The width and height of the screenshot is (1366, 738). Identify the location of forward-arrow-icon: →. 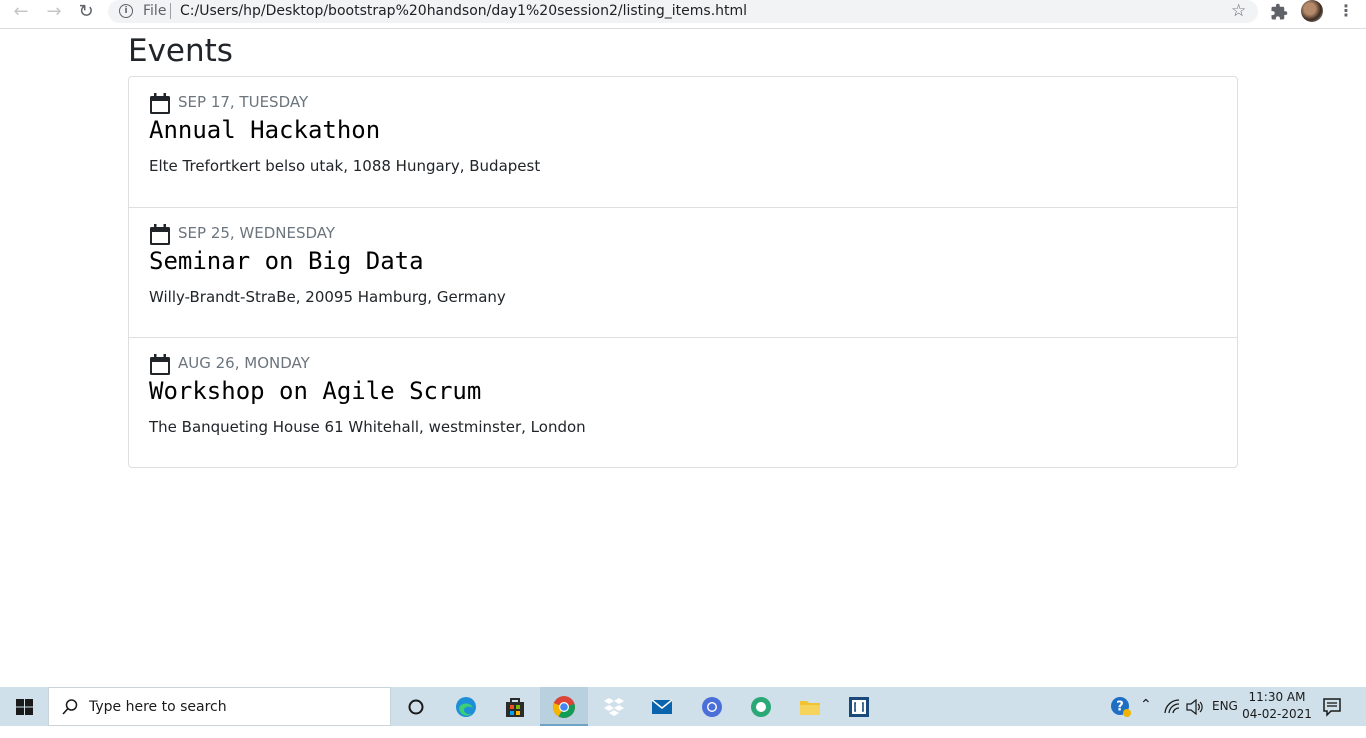
(54, 12).